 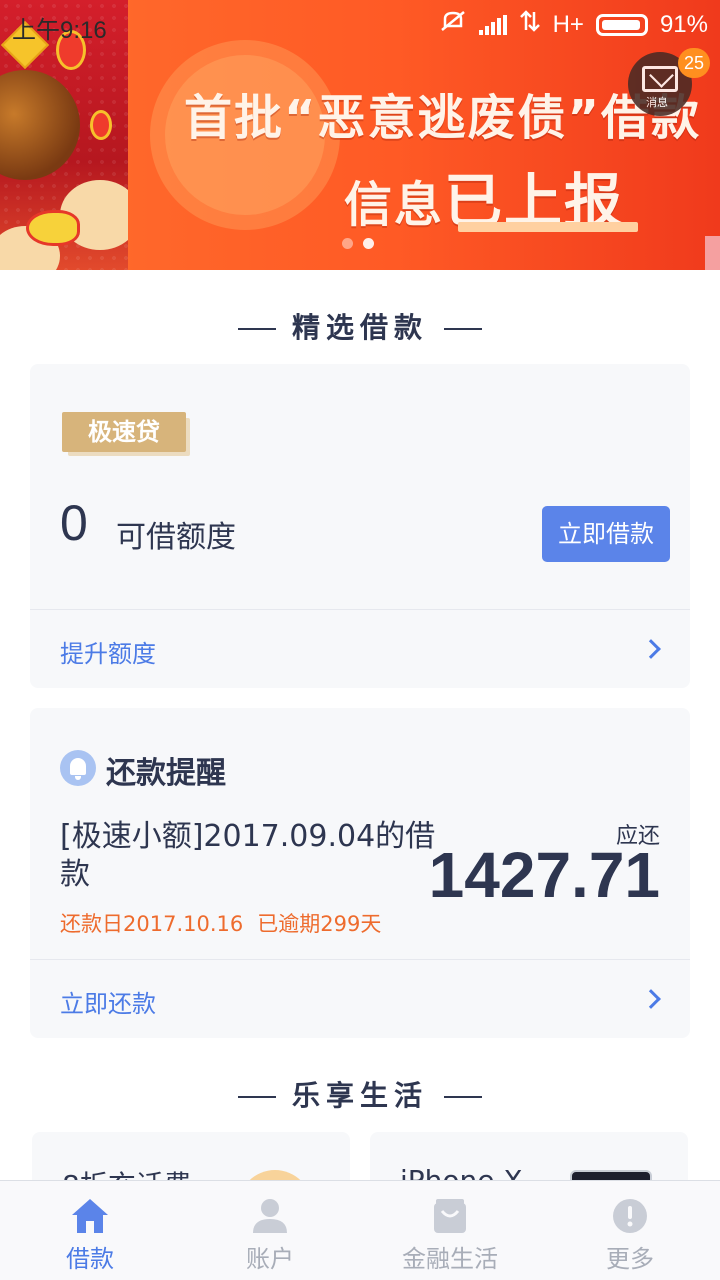 What do you see at coordinates (683, 24) in the screenshot?
I see `battery-percent: 91%` at bounding box center [683, 24].